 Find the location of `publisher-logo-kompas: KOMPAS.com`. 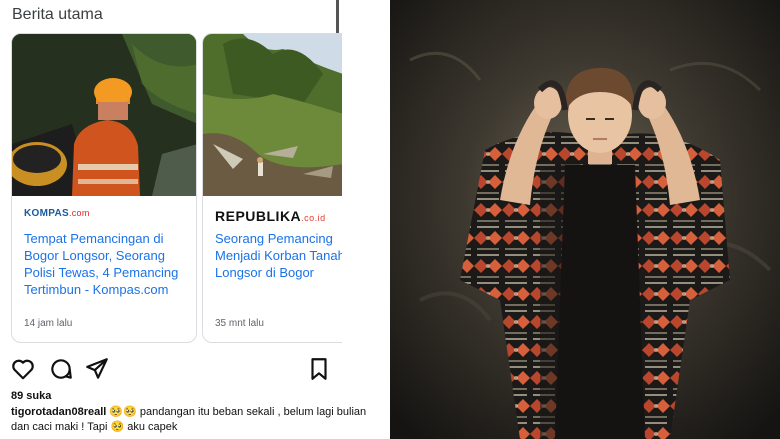

publisher-logo-kompas: KOMPAS.com is located at coordinates (57, 213).